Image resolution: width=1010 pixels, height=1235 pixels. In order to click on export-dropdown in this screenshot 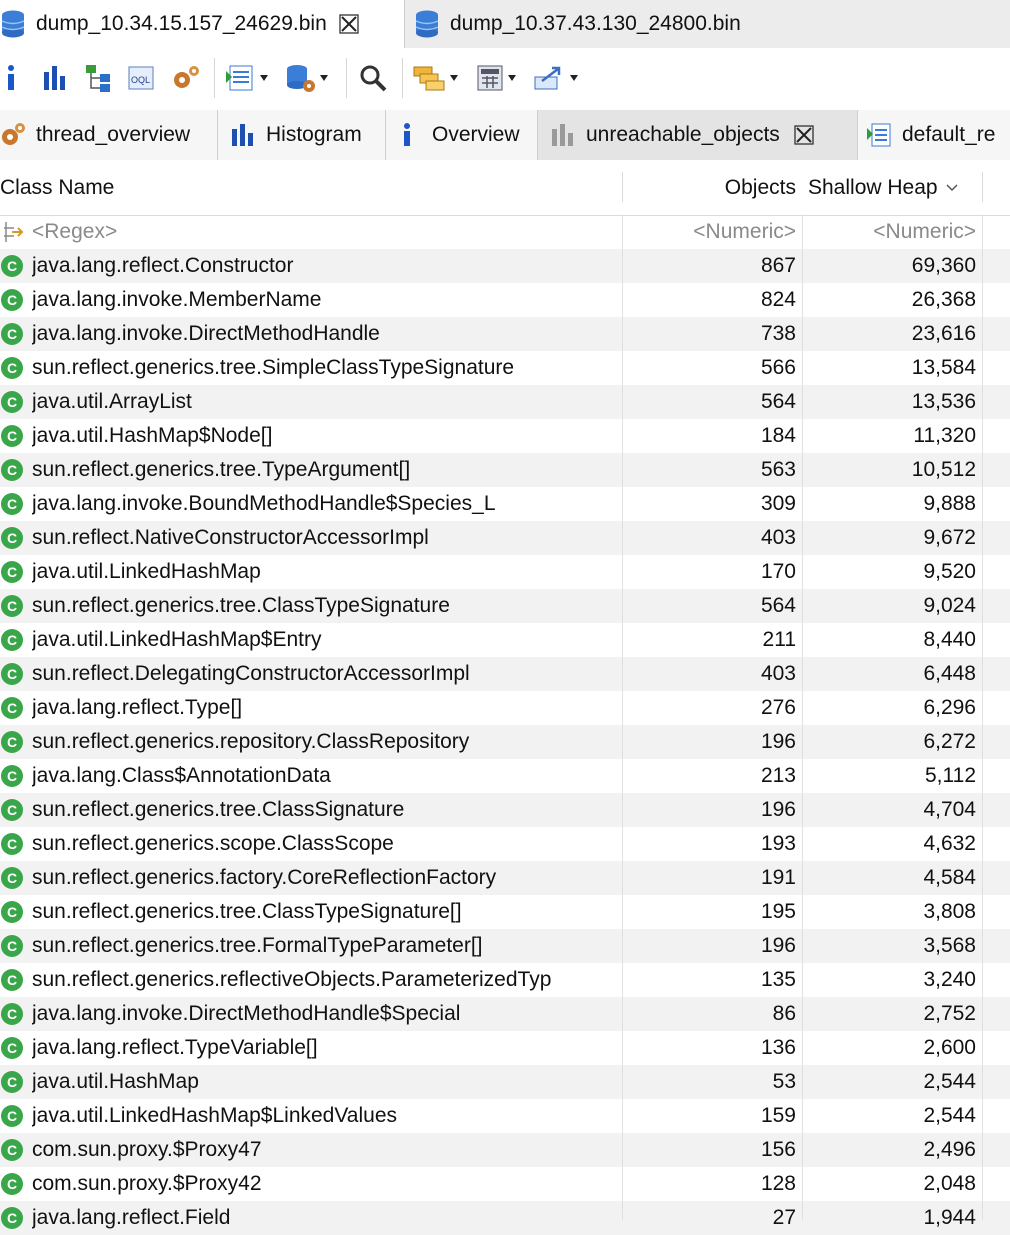, I will do `click(555, 78)`.